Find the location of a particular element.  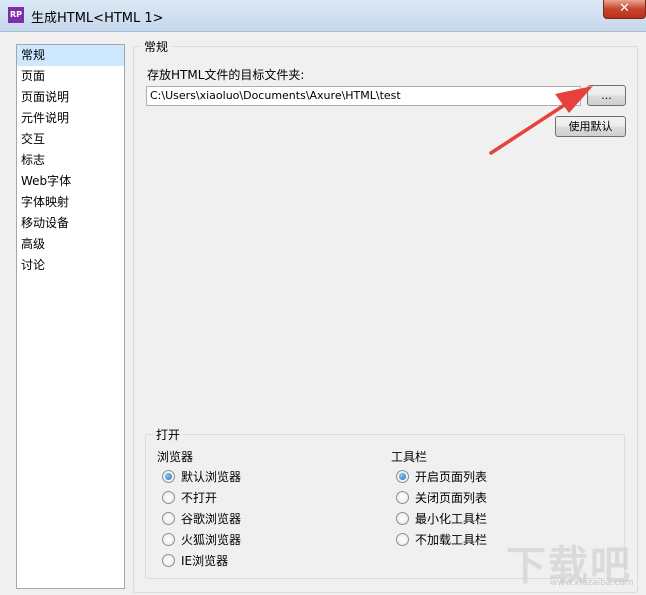

radio-ie: IE浏览器 is located at coordinates (195, 560).